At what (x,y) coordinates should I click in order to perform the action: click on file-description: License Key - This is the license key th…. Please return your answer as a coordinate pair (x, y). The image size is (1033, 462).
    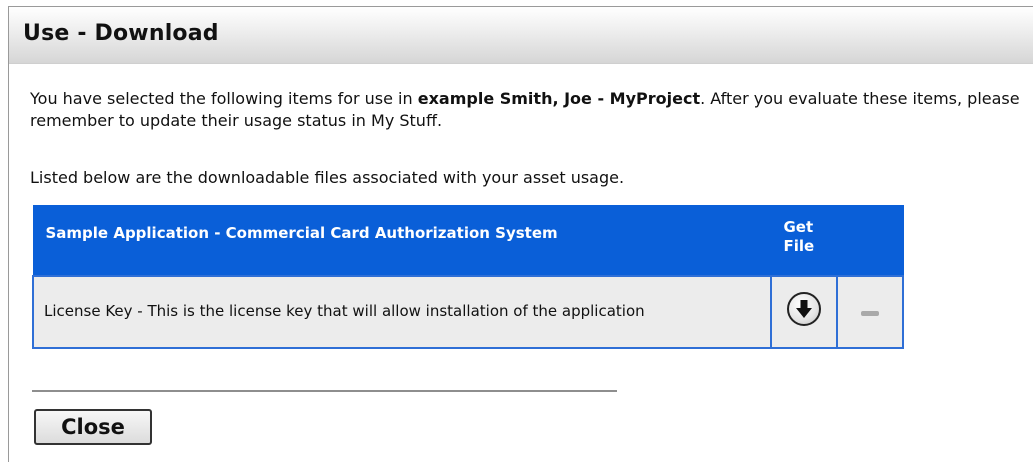
    Looking at the image, I should click on (402, 311).